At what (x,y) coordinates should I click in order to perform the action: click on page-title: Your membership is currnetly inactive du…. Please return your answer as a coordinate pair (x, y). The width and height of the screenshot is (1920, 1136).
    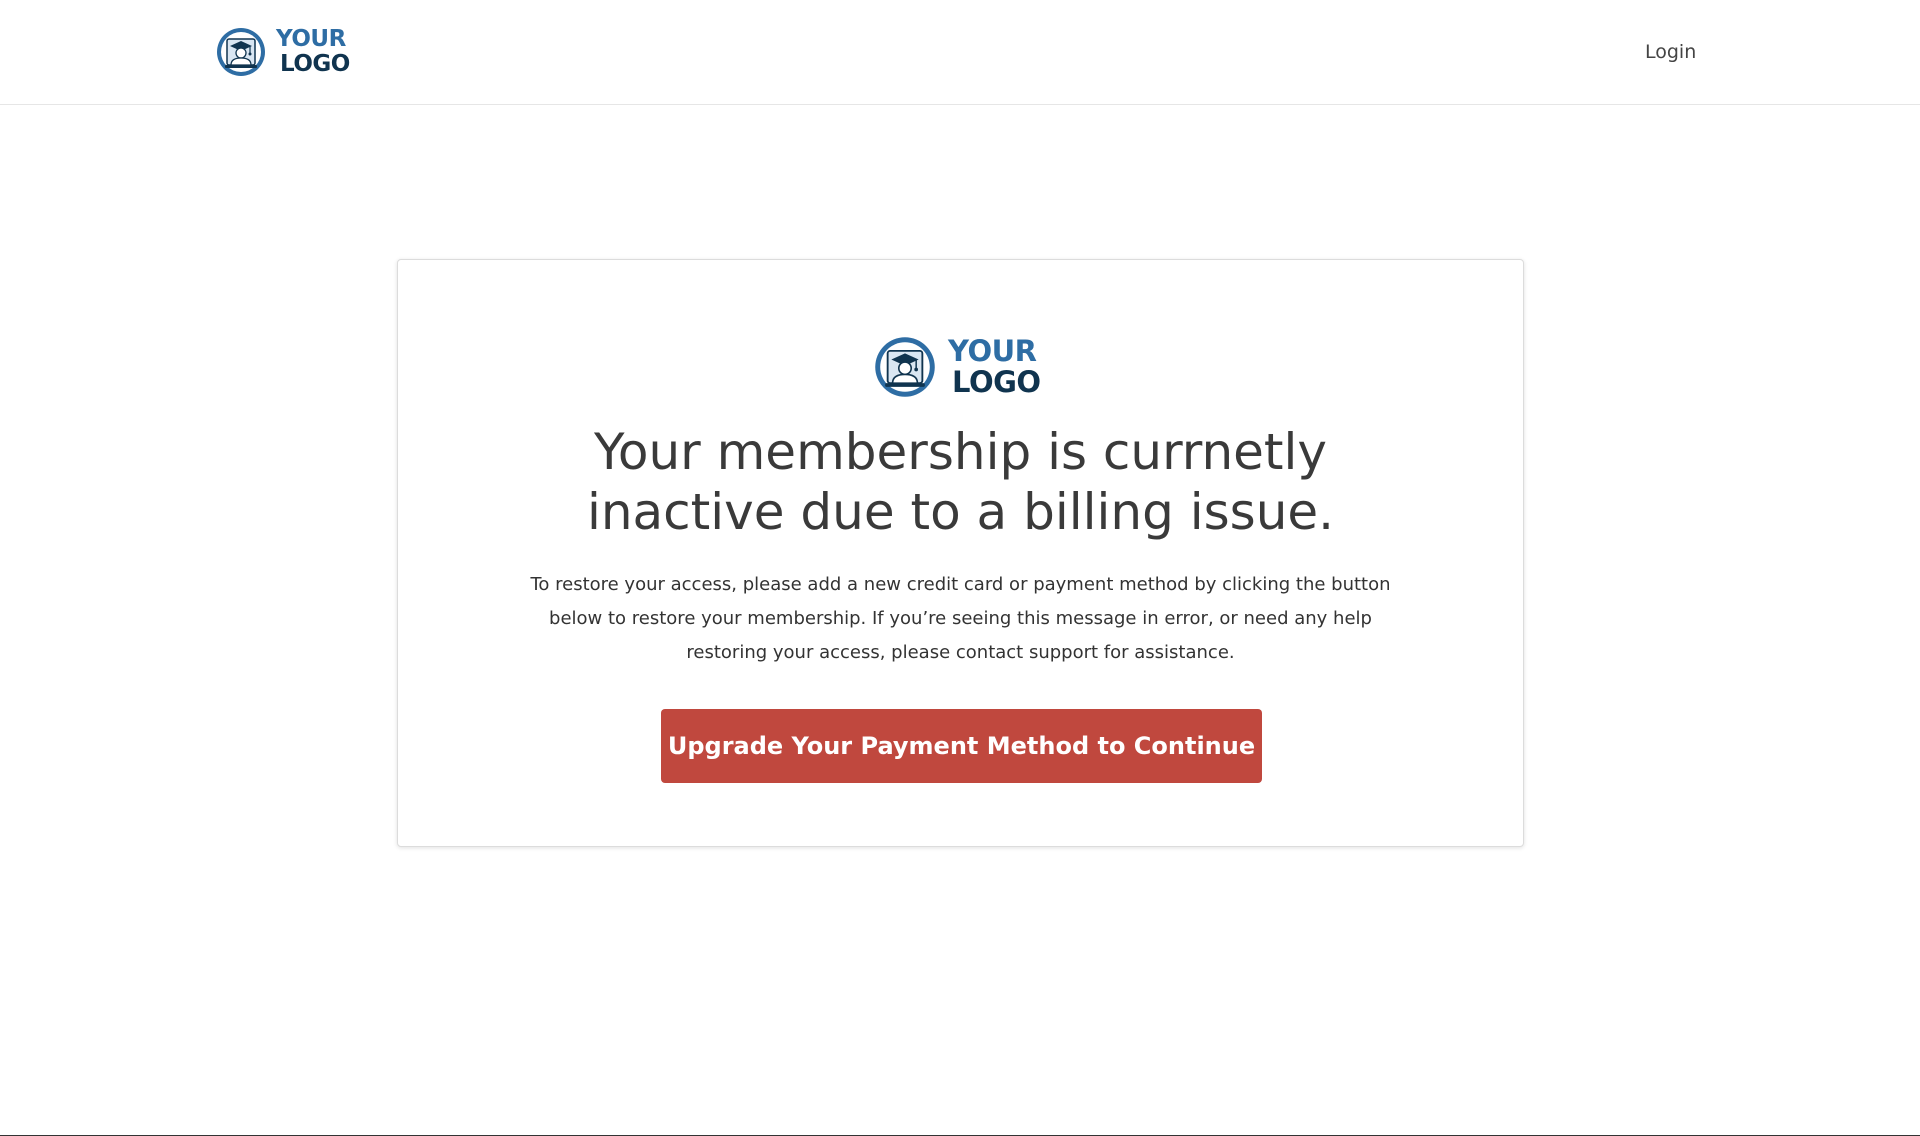
    Looking at the image, I should click on (960, 482).